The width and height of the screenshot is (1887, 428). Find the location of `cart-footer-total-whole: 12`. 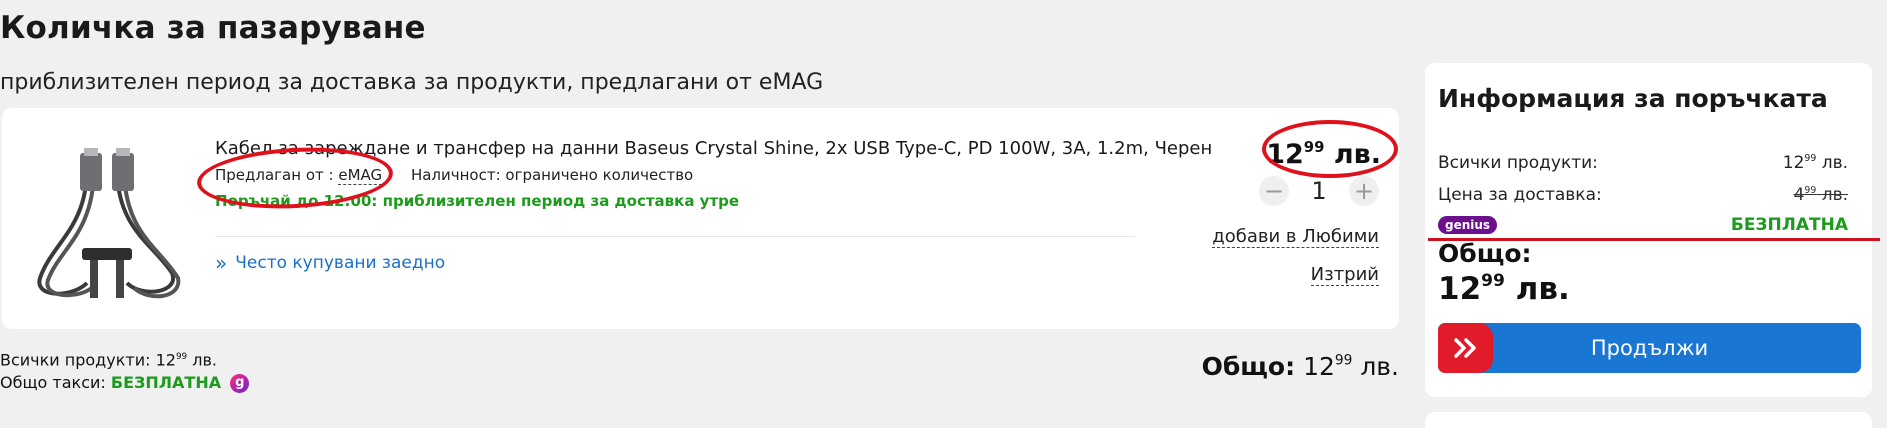

cart-footer-total-whole: 12 is located at coordinates (1319, 366).